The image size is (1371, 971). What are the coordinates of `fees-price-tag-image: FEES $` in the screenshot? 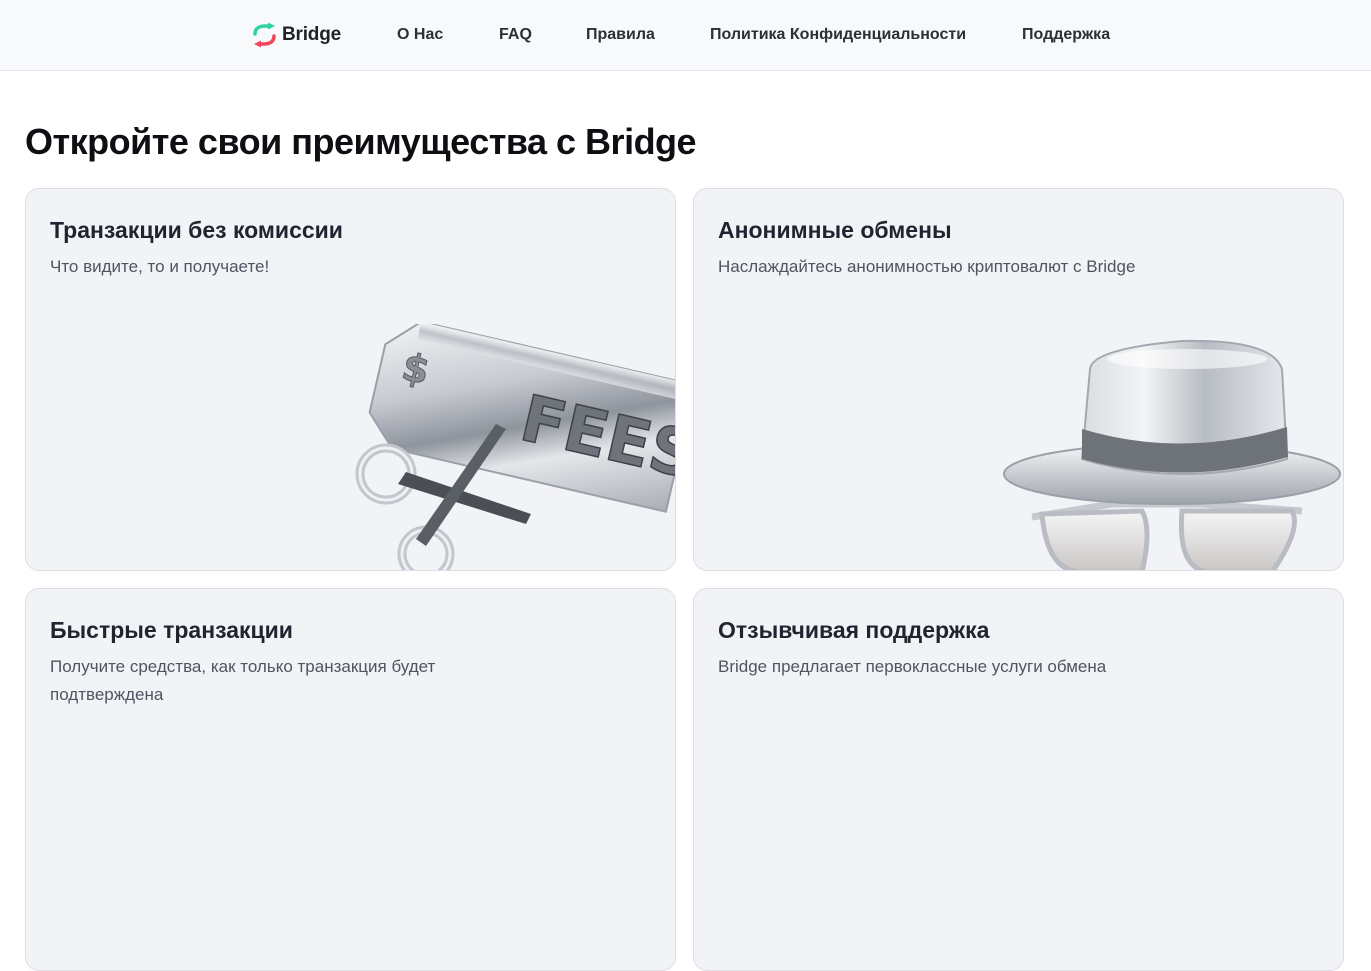 It's located at (515, 447).